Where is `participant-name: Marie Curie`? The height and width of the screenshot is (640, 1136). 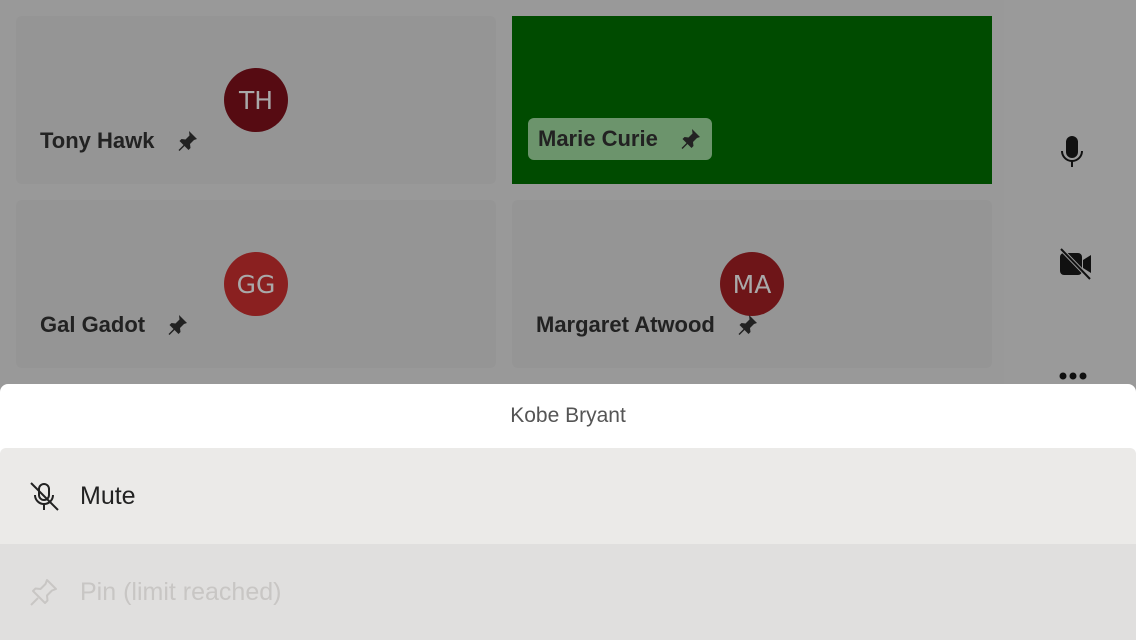 participant-name: Marie Curie is located at coordinates (598, 138).